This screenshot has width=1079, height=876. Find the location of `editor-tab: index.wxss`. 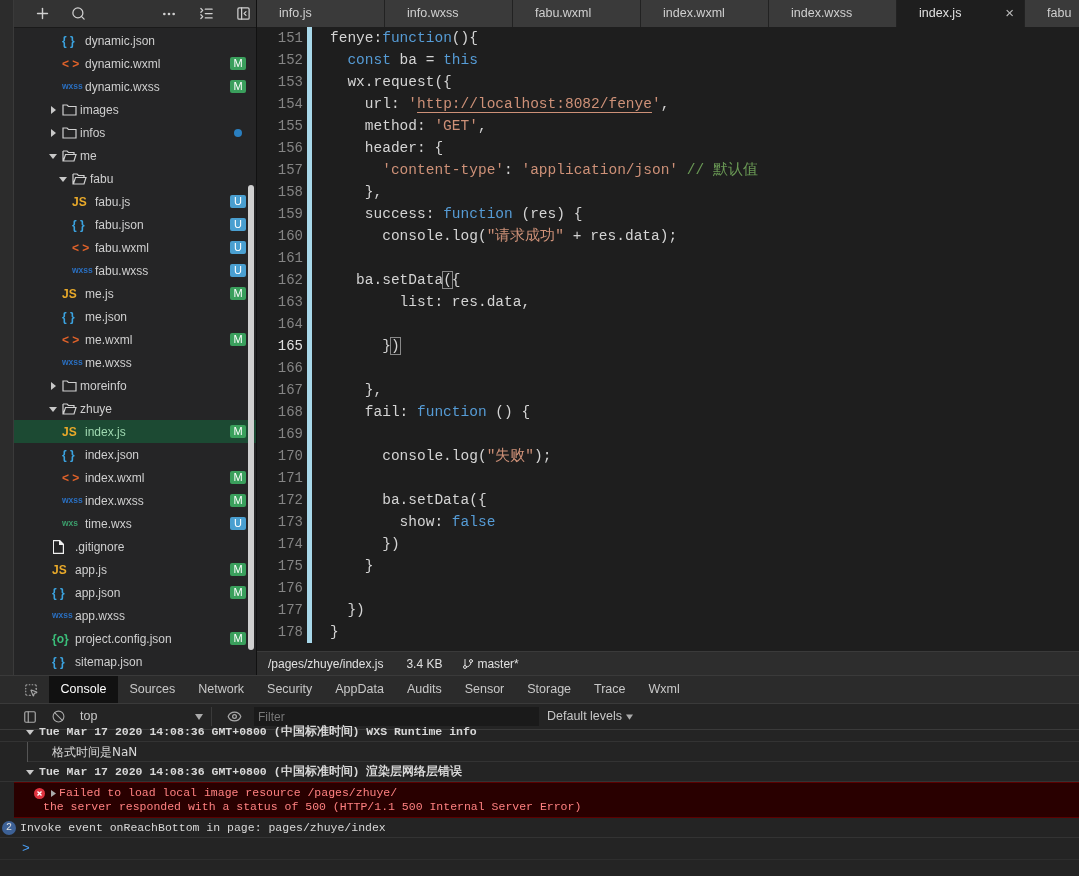

editor-tab: index.wxss is located at coordinates (833, 13).